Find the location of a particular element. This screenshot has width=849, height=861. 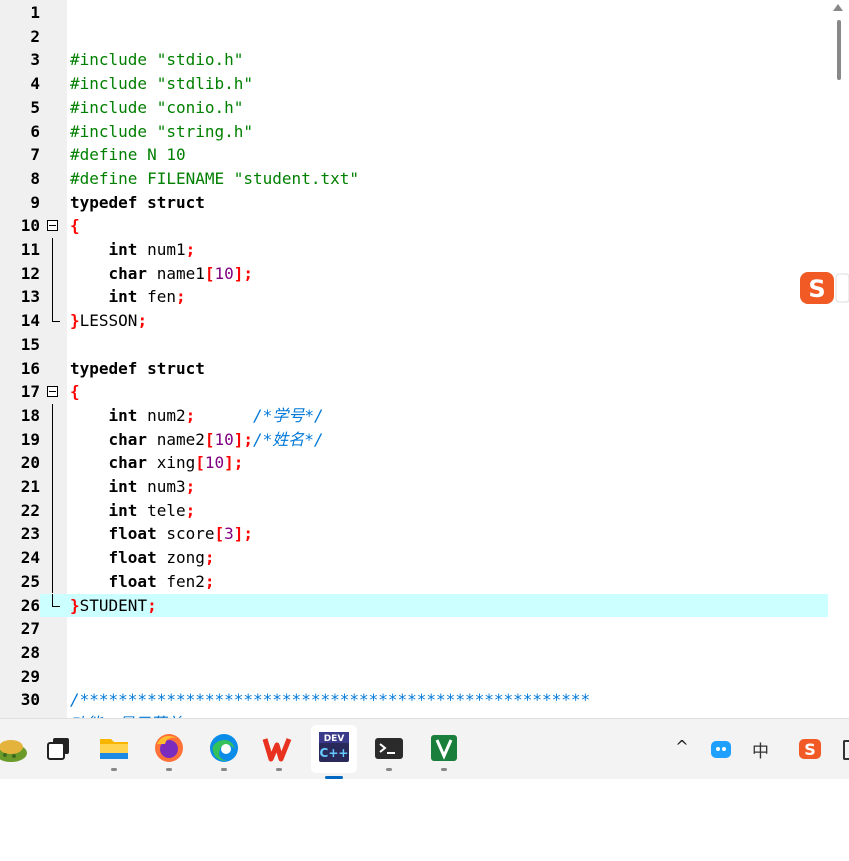

code-line: 7 #define N 10 is located at coordinates (414, 155).